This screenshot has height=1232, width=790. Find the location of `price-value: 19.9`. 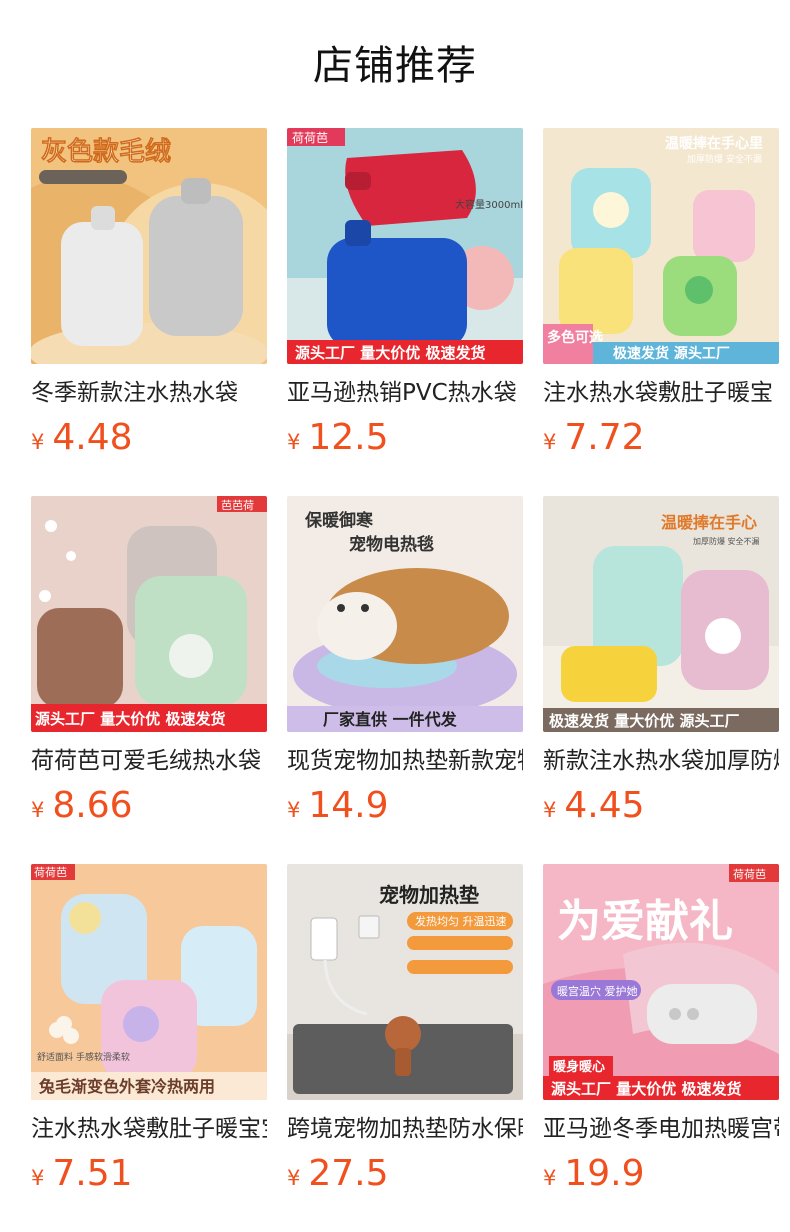

price-value: 19.9 is located at coordinates (604, 1173).